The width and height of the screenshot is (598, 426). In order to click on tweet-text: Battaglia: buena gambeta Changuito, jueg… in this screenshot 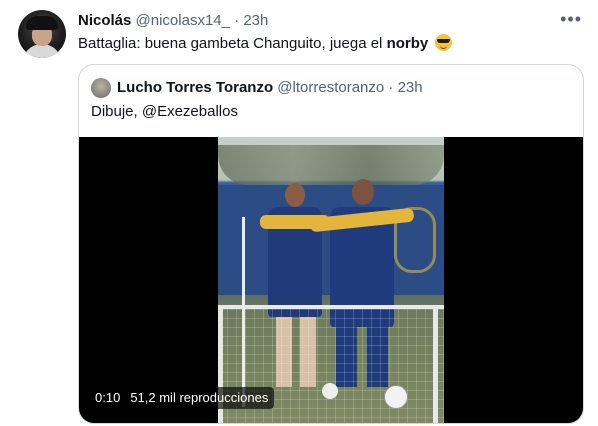, I will do `click(265, 44)`.